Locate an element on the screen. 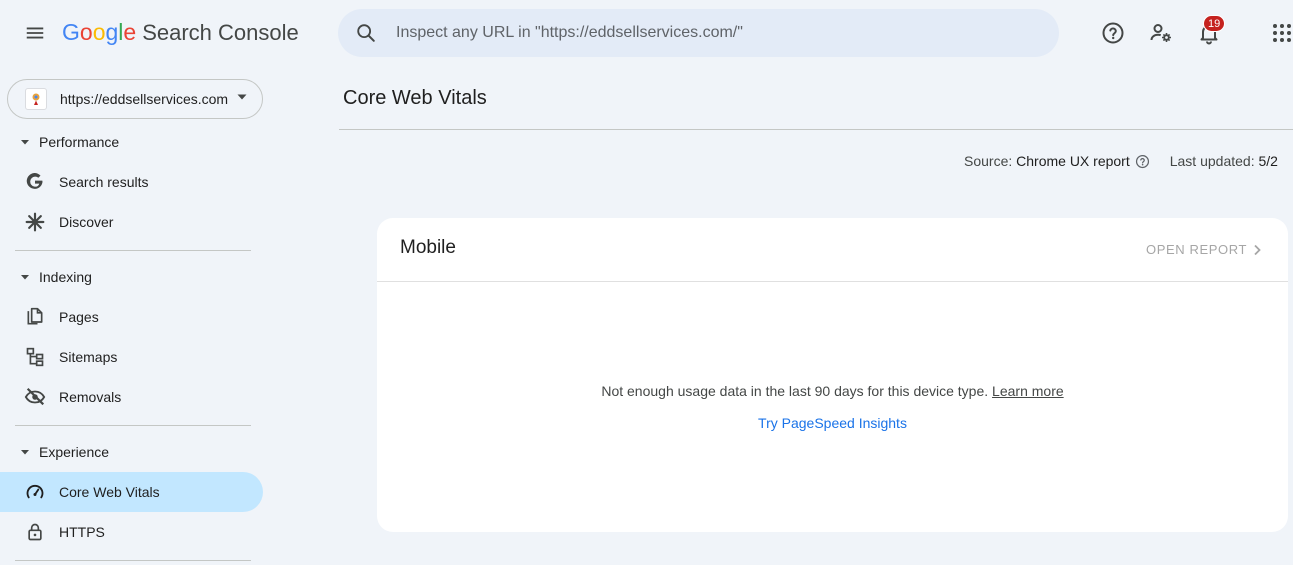 The width and height of the screenshot is (1293, 565). notification-count-badge: 19 is located at coordinates (1214, 23).